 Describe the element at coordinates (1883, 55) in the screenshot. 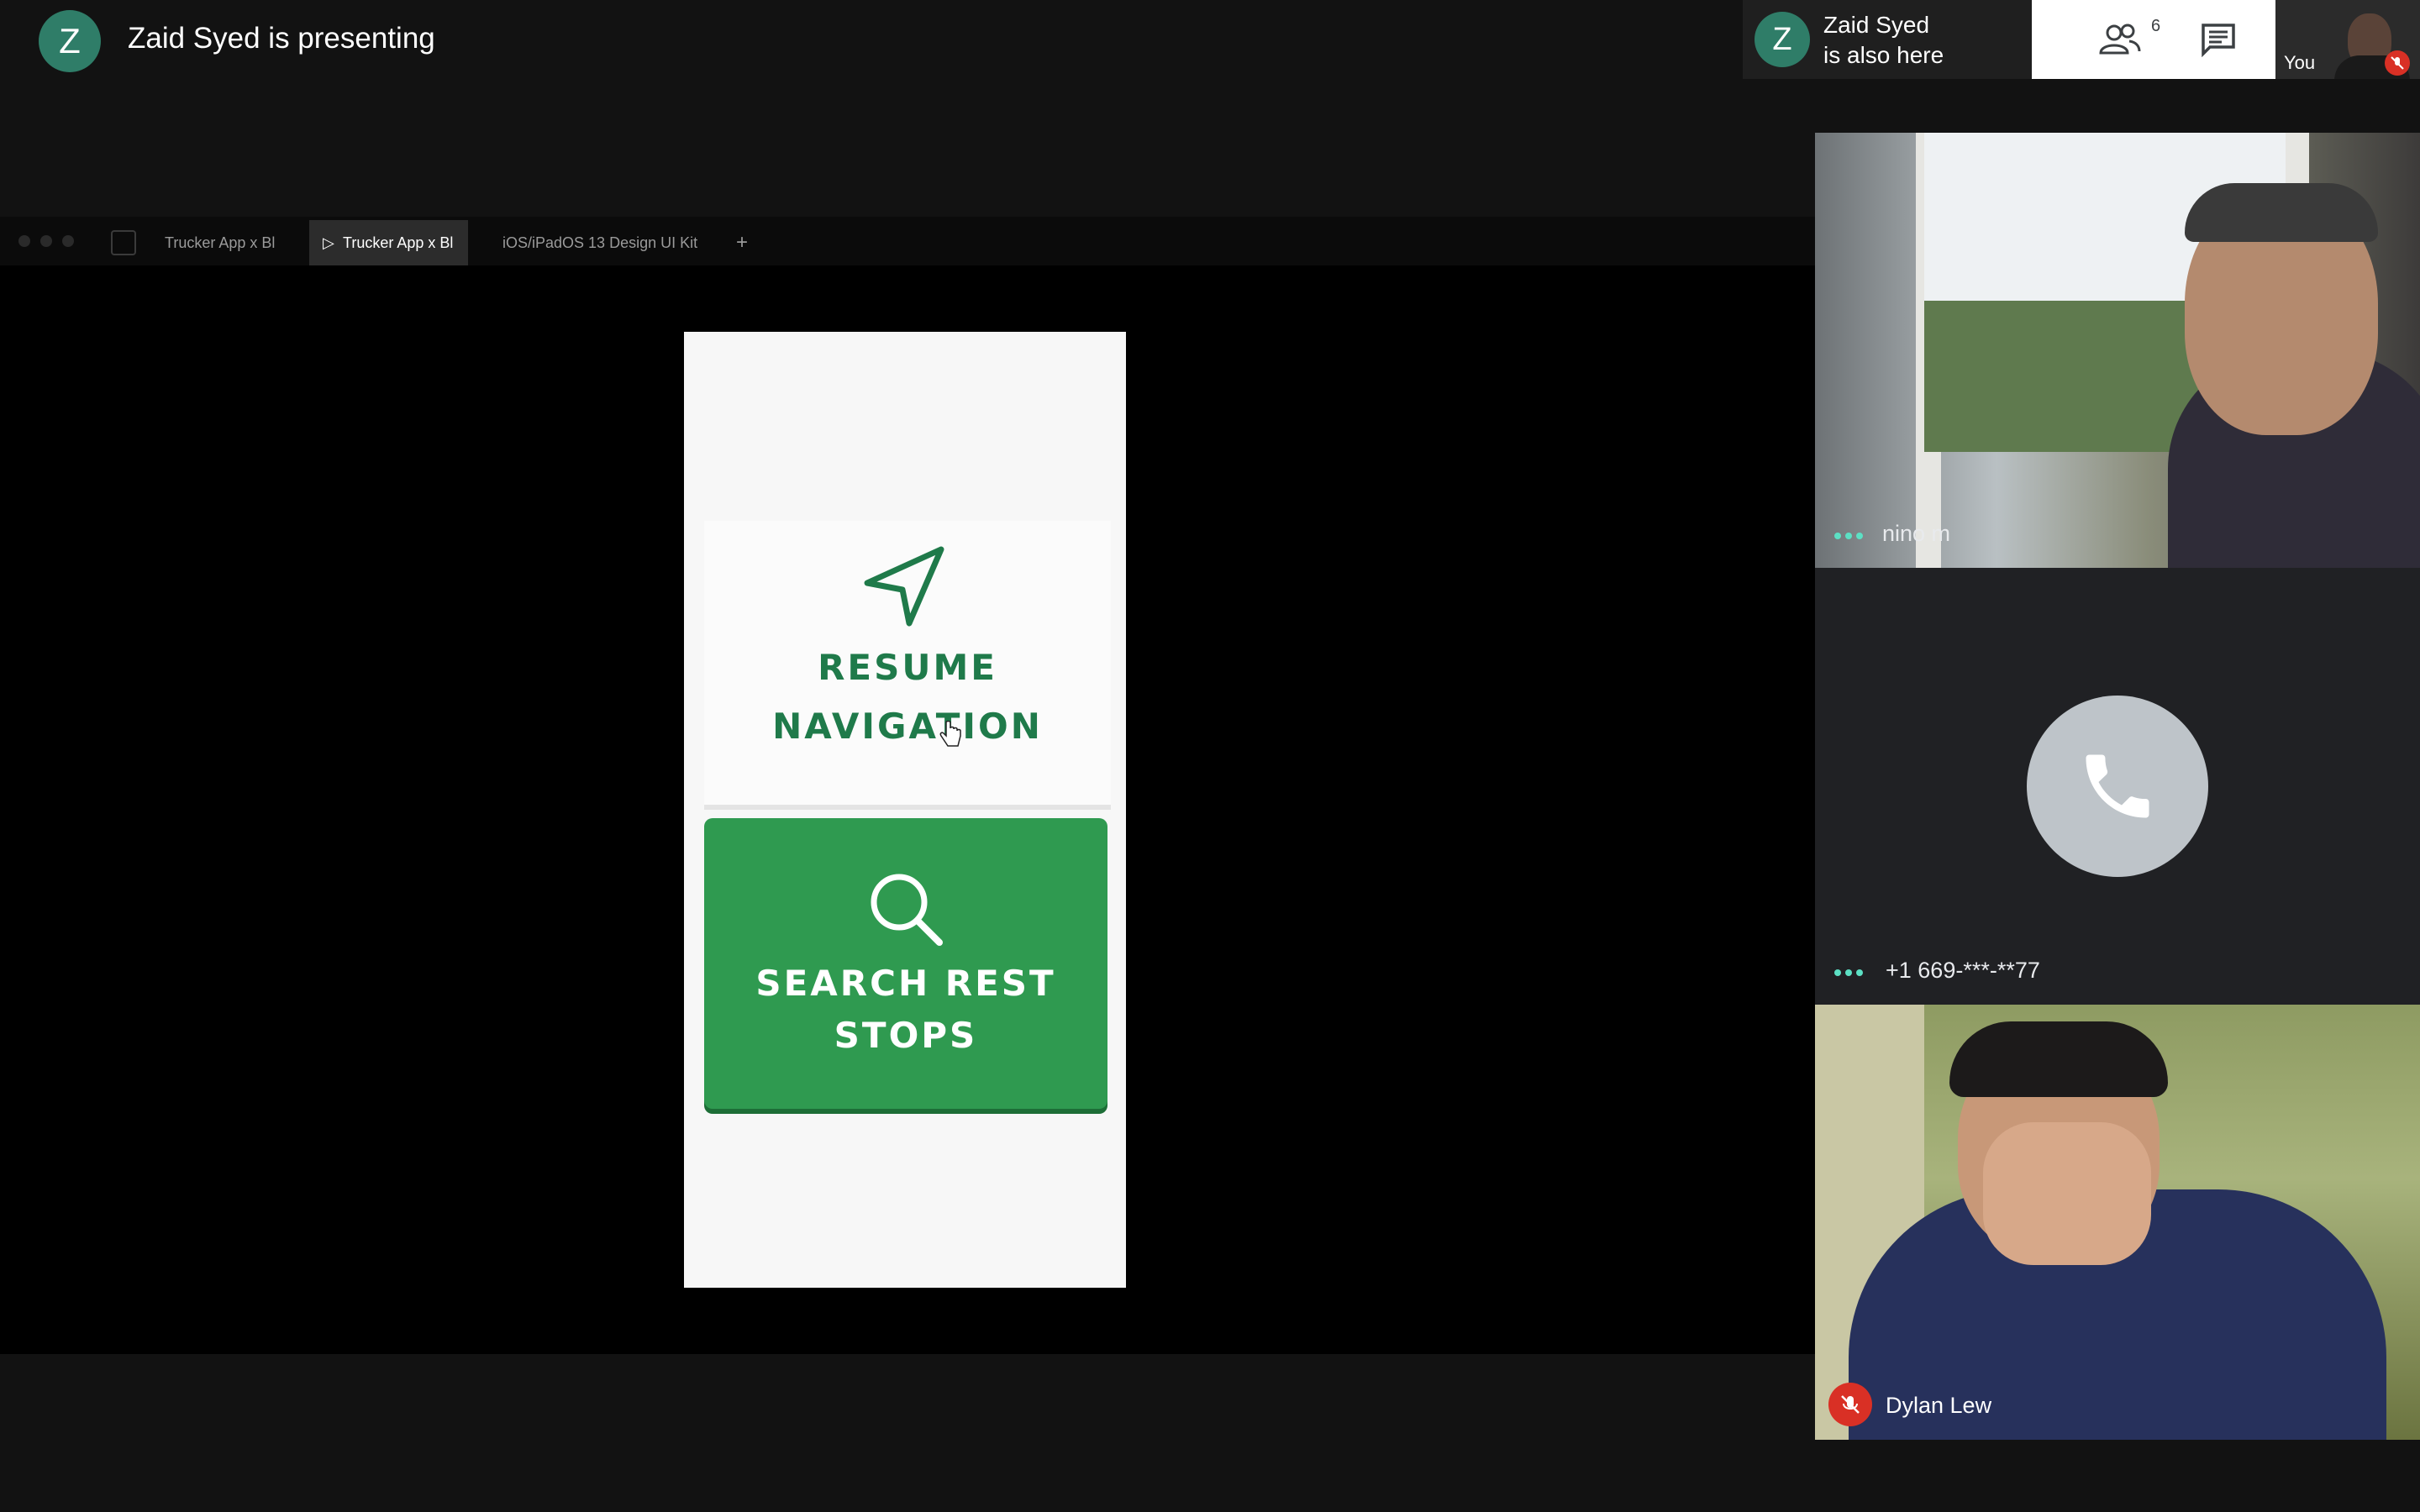

I see `also-here-caption: is also here` at that location.